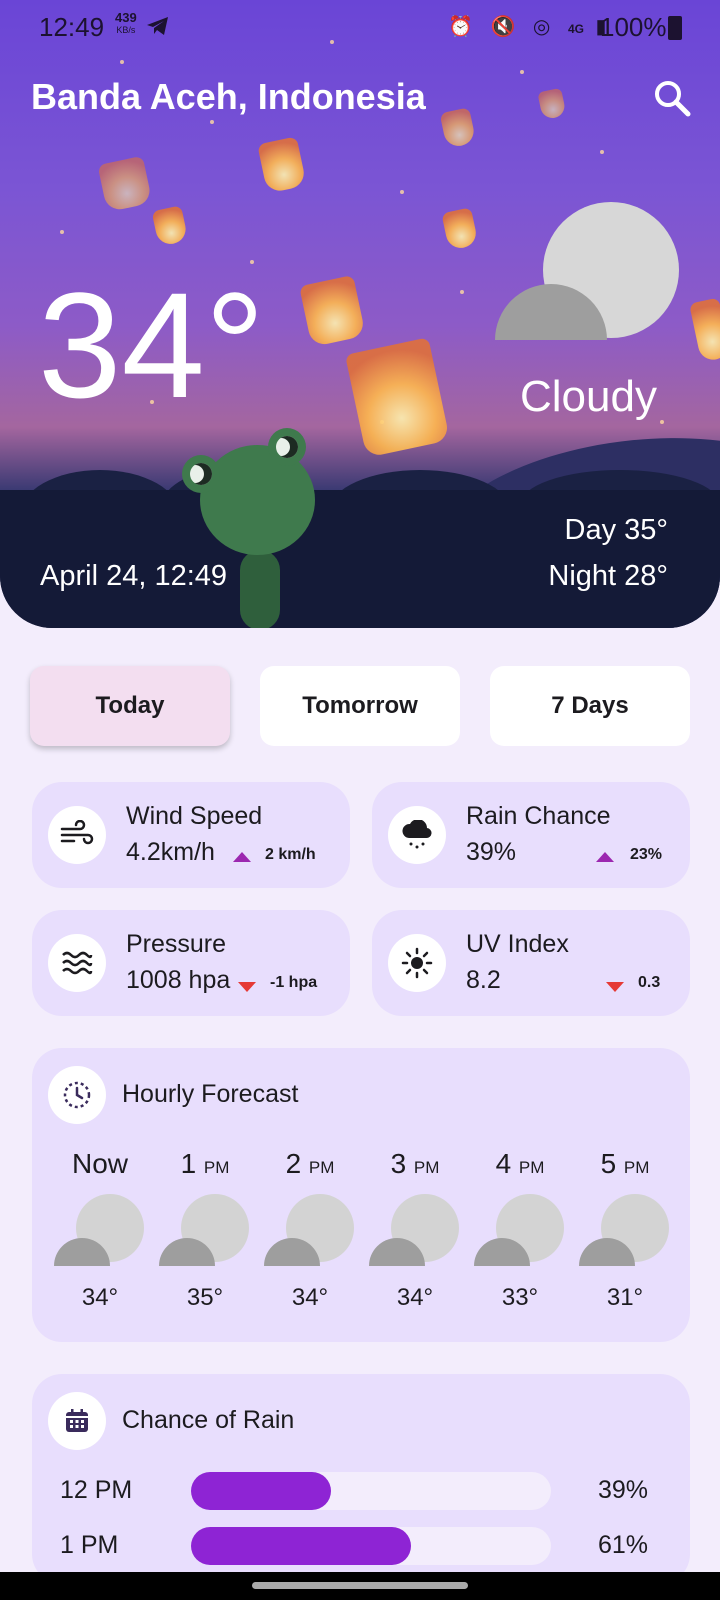  I want to click on tab-today: Today, so click(130, 706).